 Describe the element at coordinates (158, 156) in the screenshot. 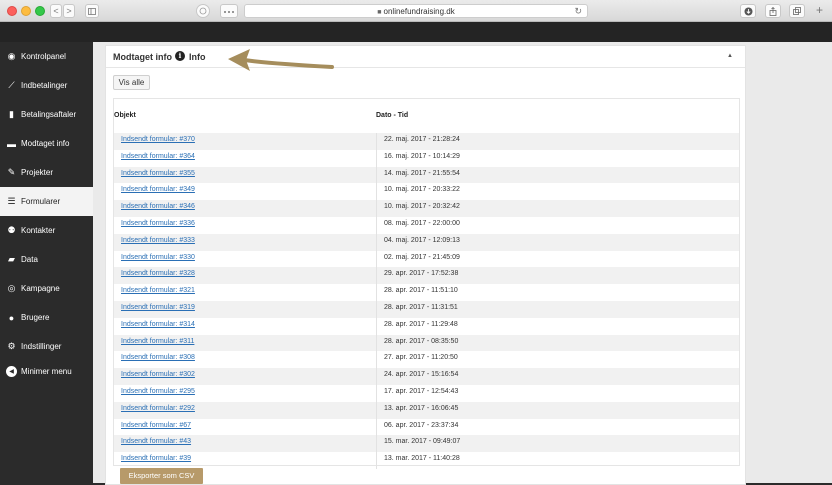

I see `submission-link: Indsendt formular: #364` at that location.